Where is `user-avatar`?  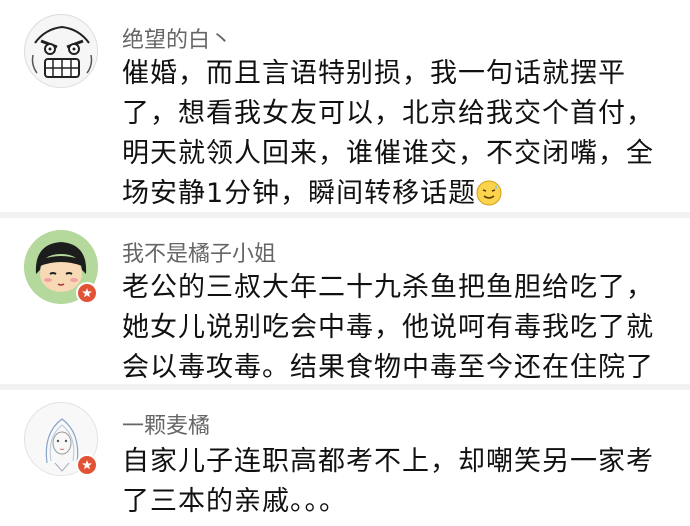 user-avatar is located at coordinates (61, 51).